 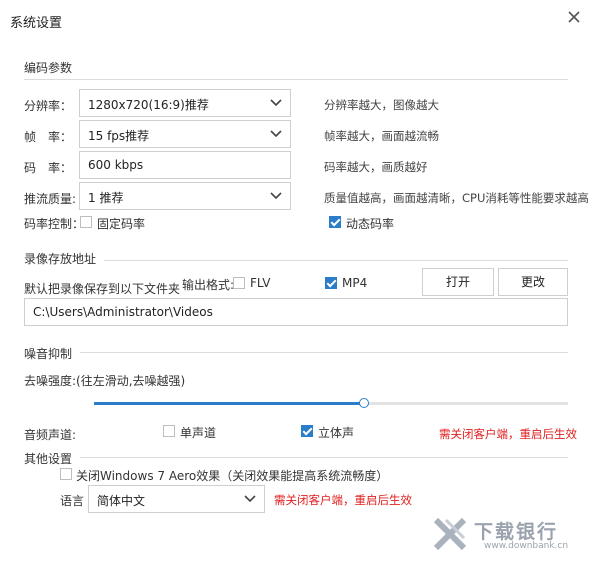 I want to click on mp4-checkbox, so click(x=331, y=283).